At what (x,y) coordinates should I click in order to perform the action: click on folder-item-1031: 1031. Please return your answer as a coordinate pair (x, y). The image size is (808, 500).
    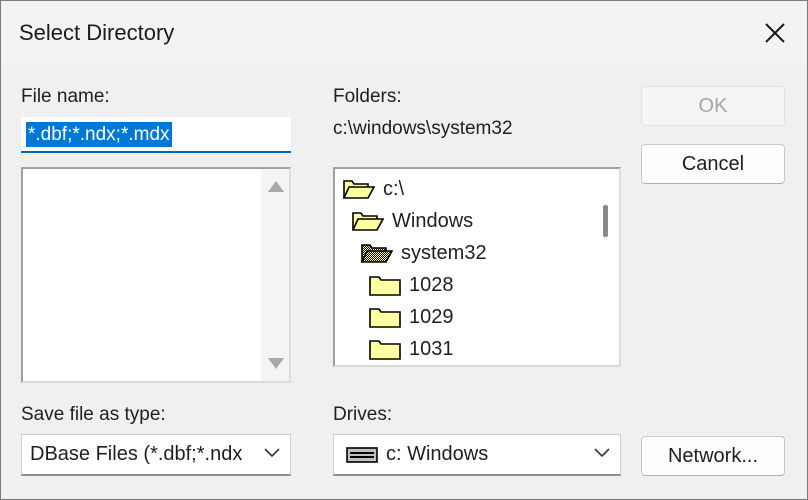
    Looking at the image, I should click on (411, 349).